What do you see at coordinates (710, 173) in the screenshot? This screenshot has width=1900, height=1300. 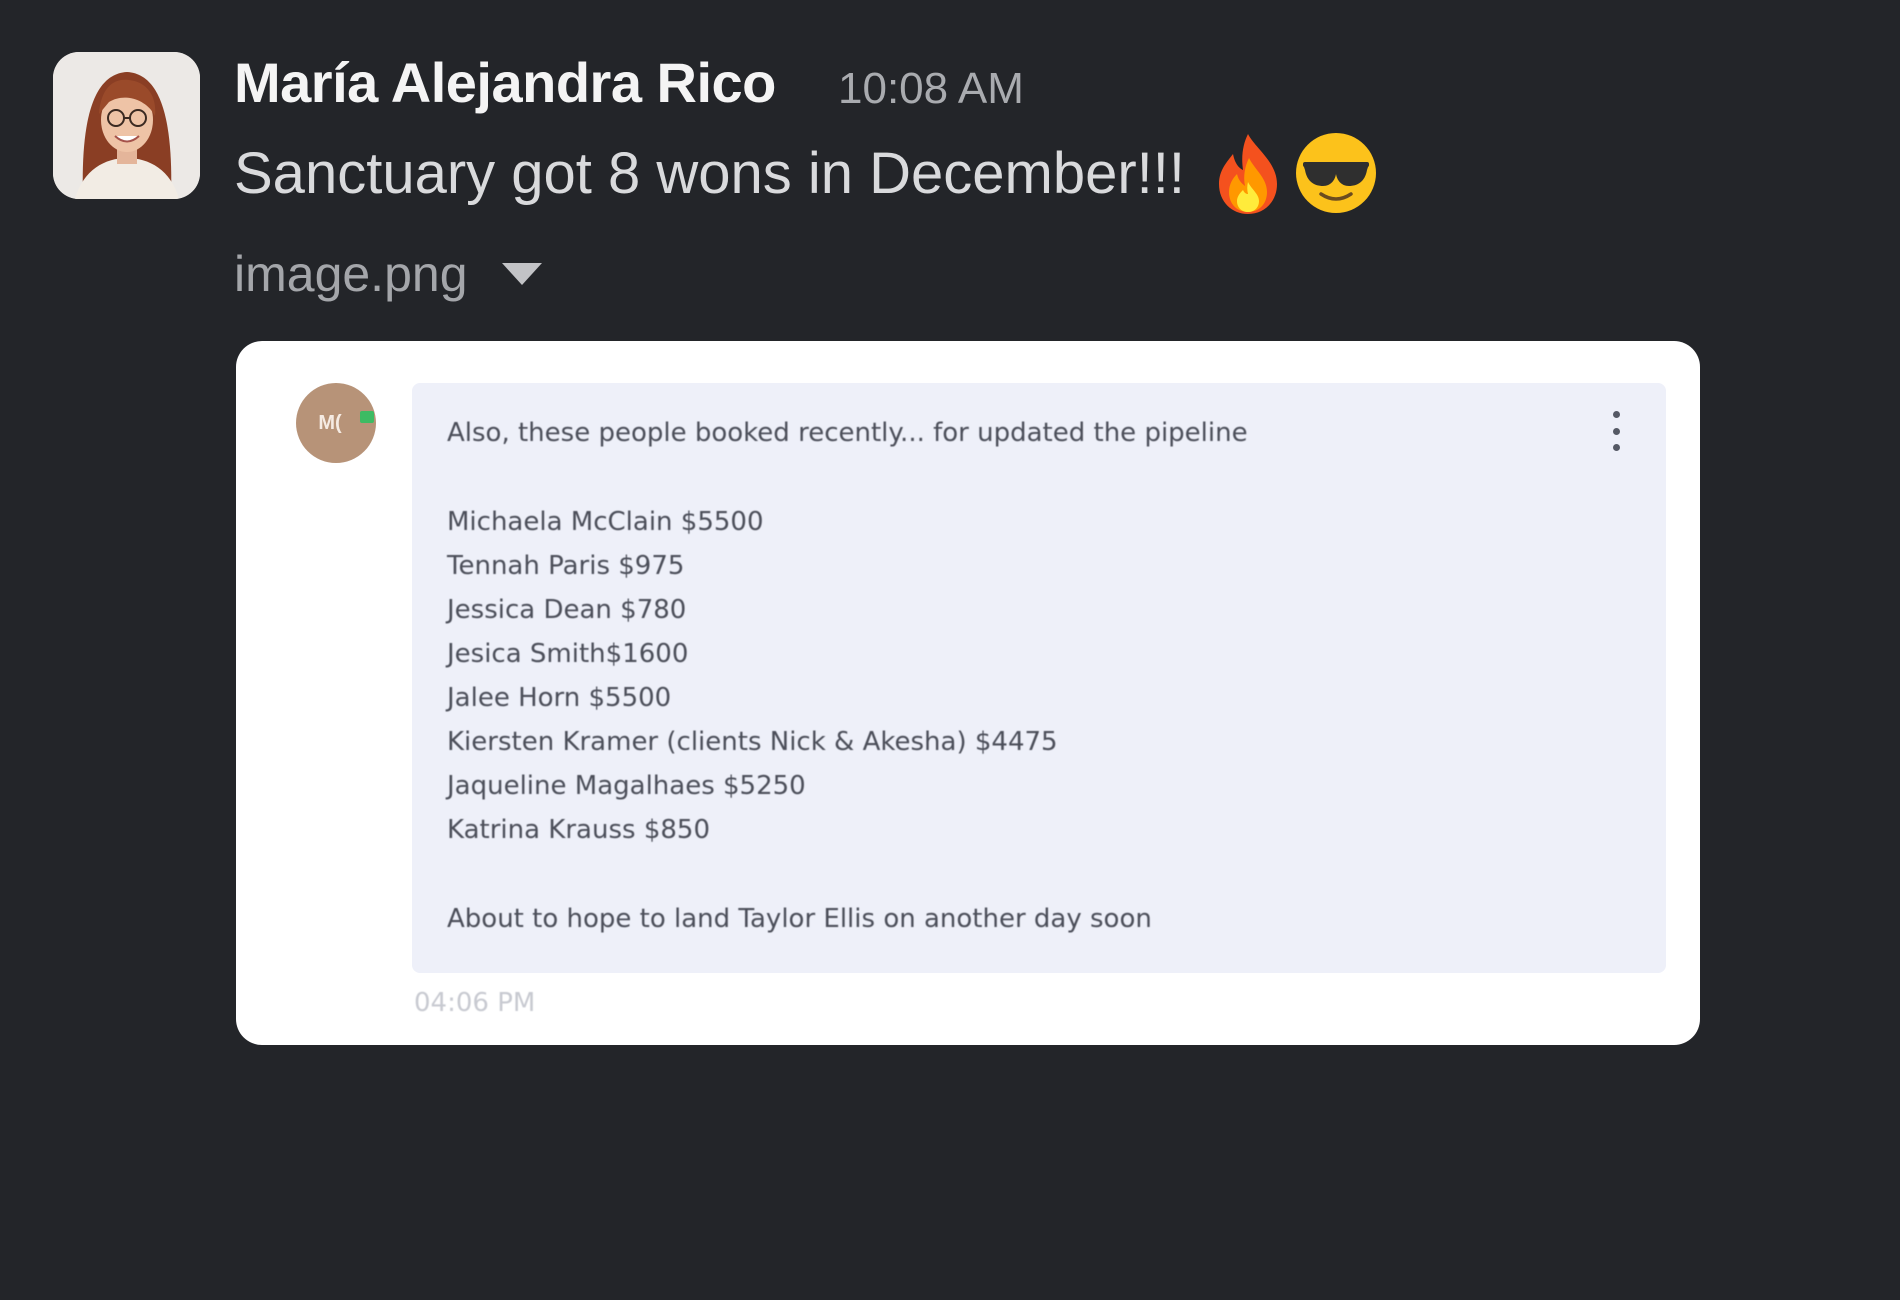 I see `message-text: Sanctuary got 8 wons in December!!!` at bounding box center [710, 173].